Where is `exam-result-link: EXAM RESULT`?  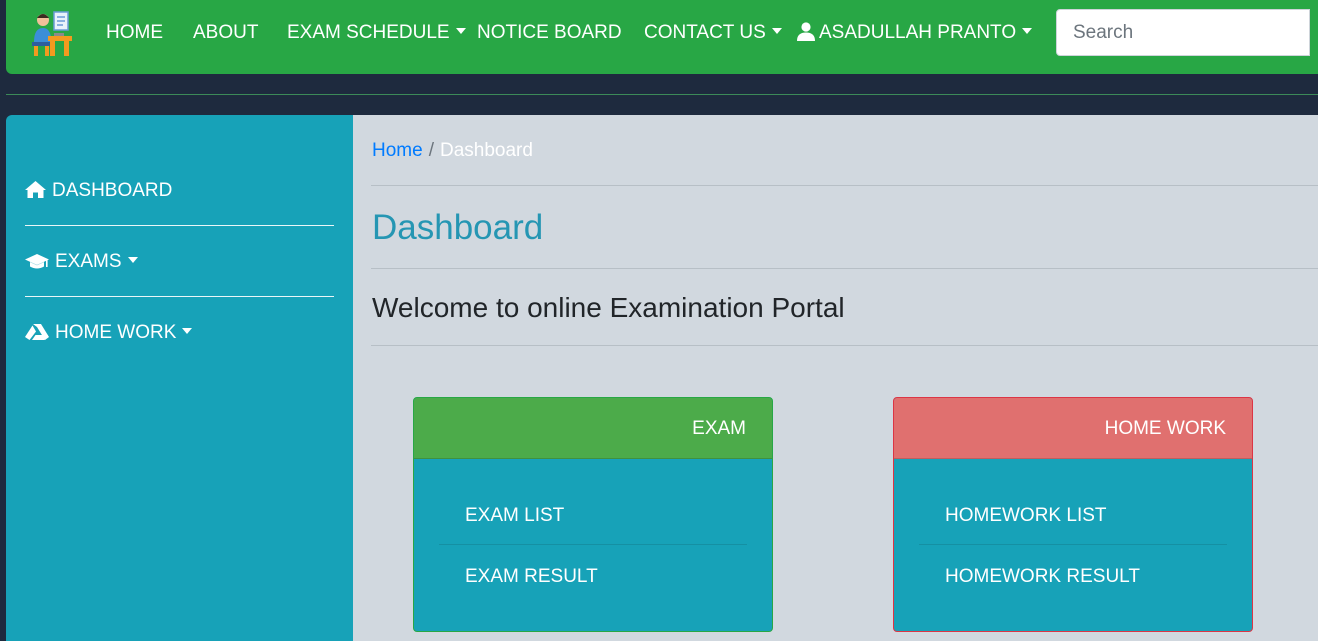
exam-result-link: EXAM RESULT is located at coordinates (531, 577).